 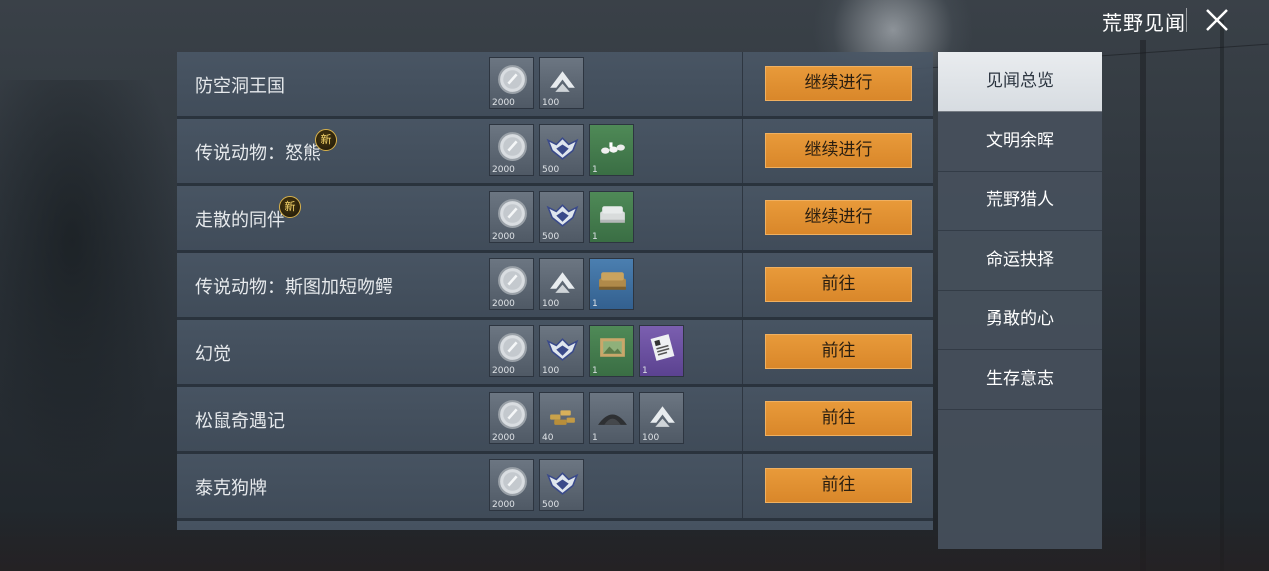 I want to click on reward-quantity: 500, so click(x=551, y=170).